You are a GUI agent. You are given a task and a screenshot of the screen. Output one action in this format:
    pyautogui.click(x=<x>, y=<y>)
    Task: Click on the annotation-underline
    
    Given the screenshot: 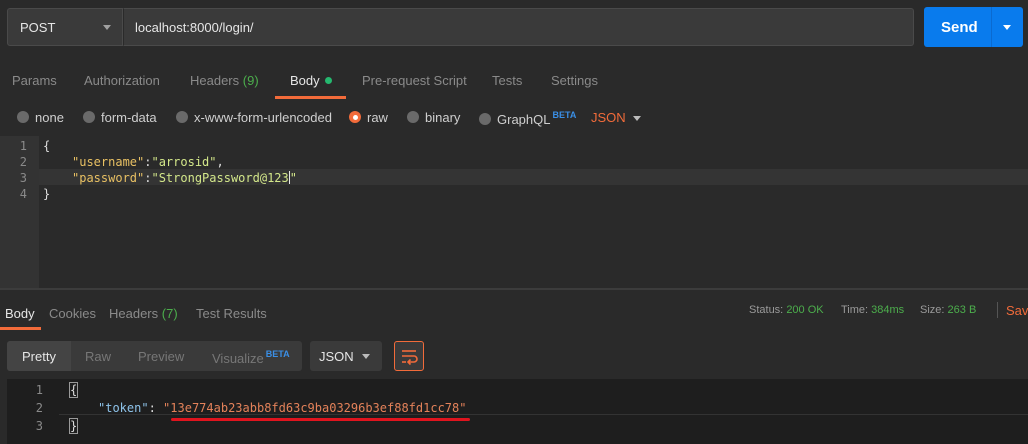 What is the action you would take?
    pyautogui.click(x=320, y=419)
    